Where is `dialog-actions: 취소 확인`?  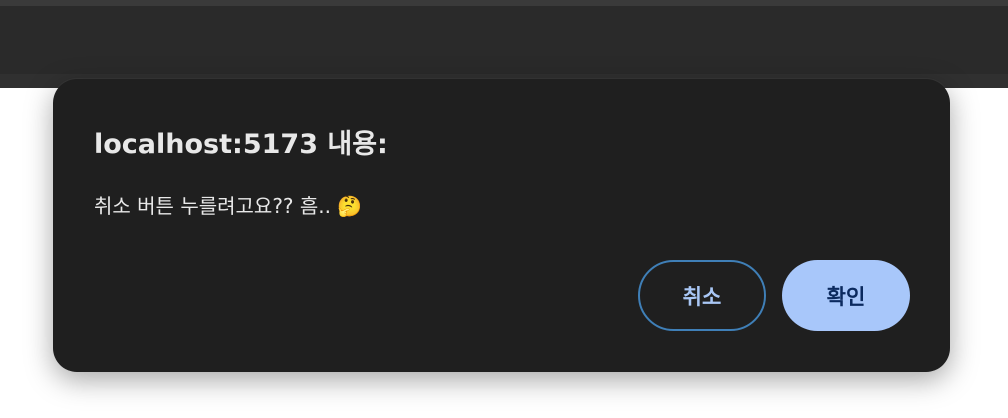 dialog-actions: 취소 확인 is located at coordinates (774, 295).